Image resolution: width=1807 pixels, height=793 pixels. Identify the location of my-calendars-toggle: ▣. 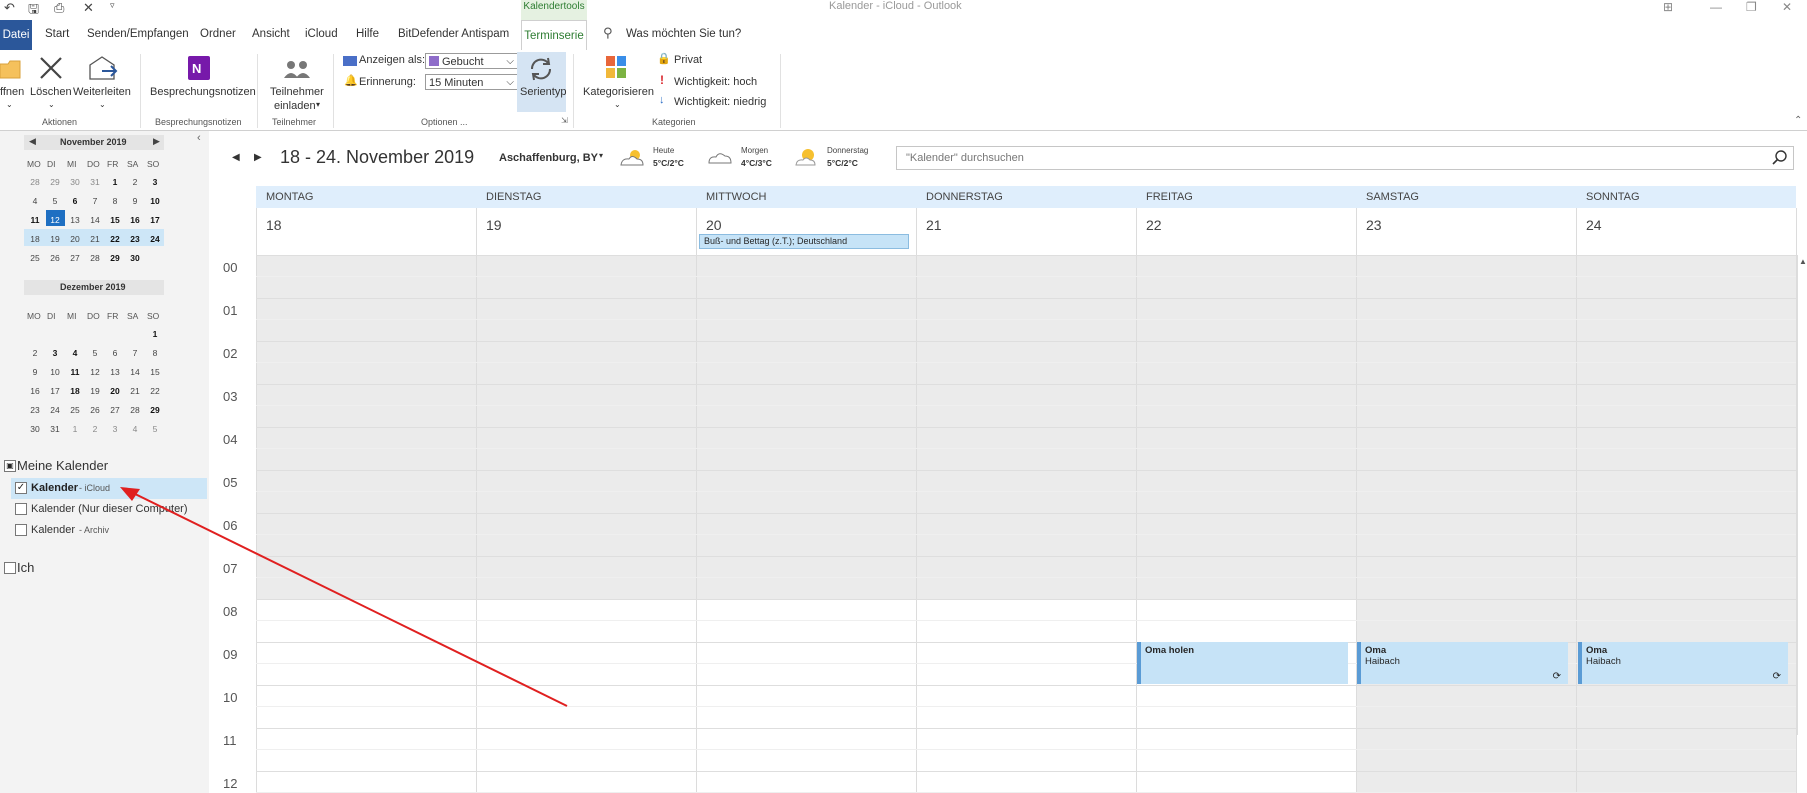
(10, 466).